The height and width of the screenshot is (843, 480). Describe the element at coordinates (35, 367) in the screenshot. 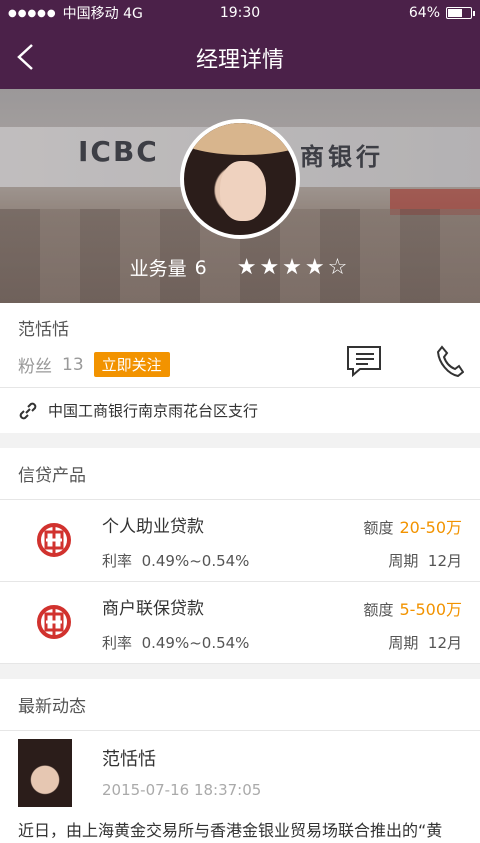

I see `fans-label: 粉丝` at that location.